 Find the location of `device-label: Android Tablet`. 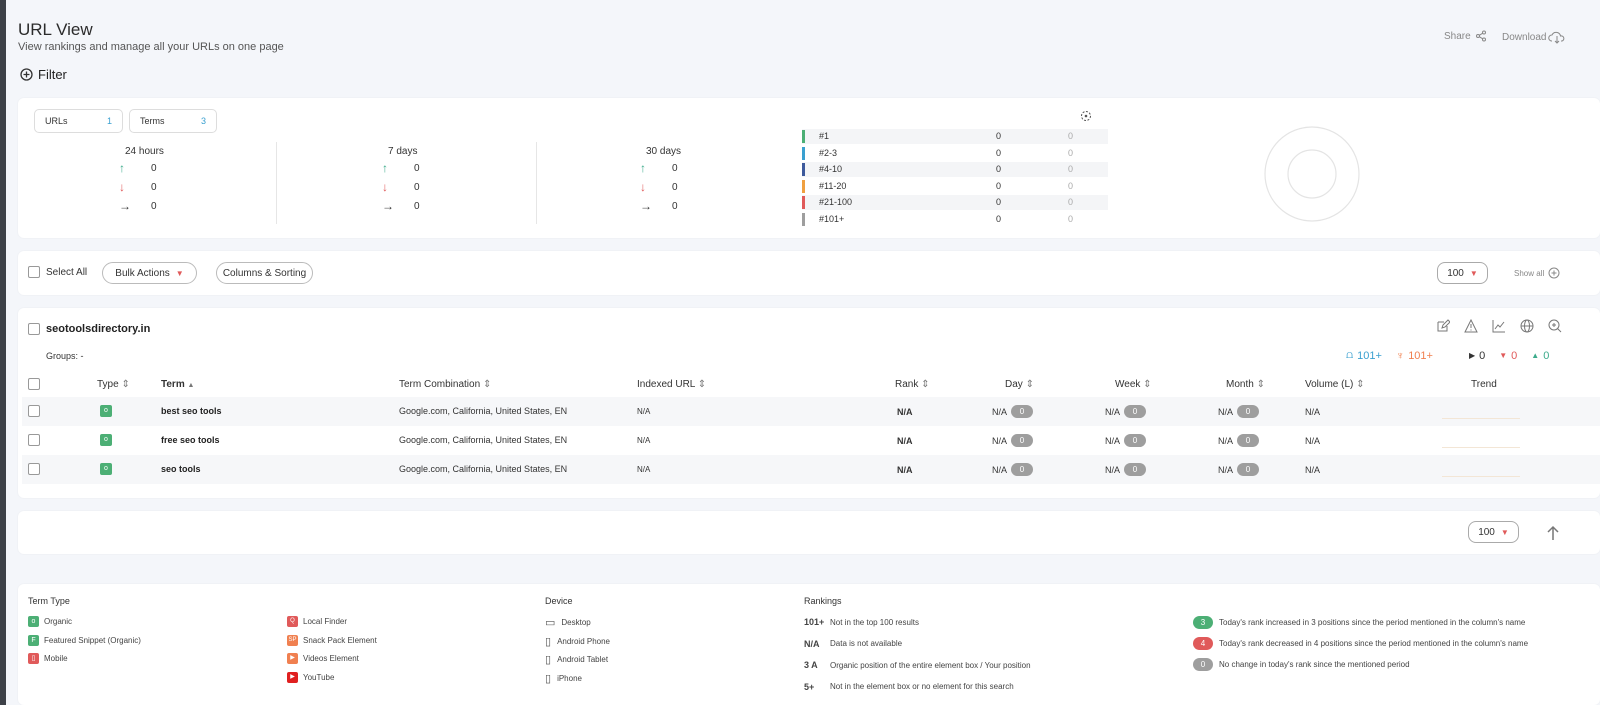

device-label: Android Tablet is located at coordinates (583, 659).